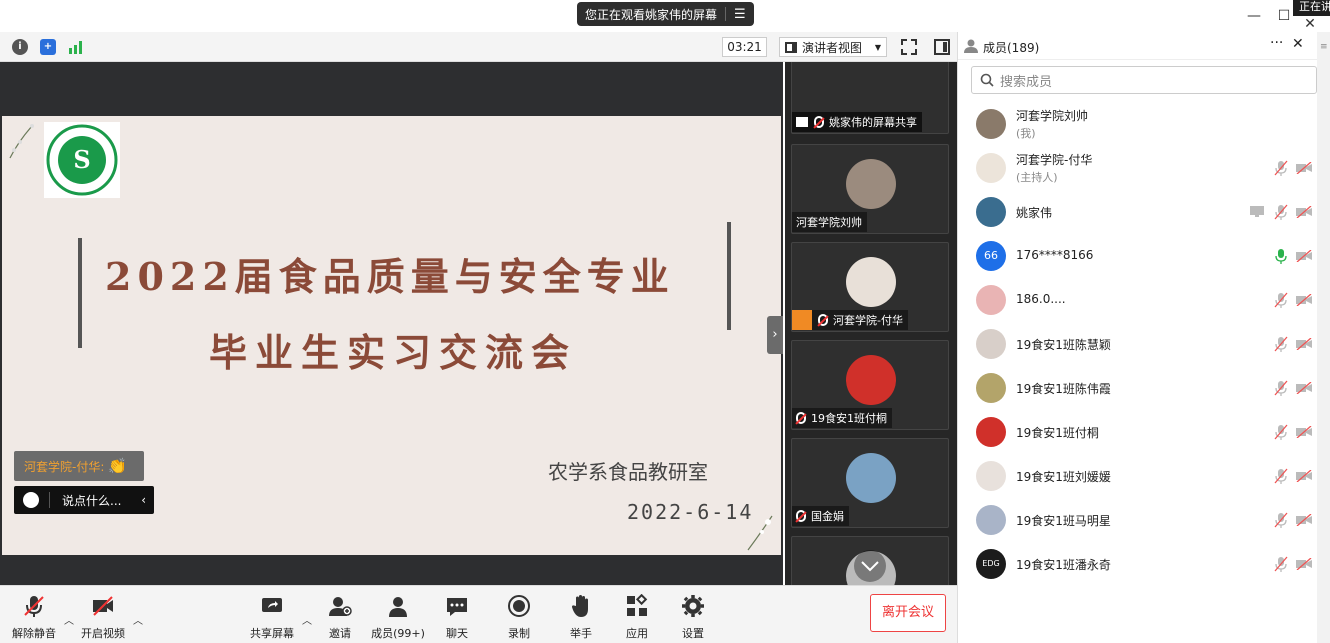  What do you see at coordinates (1146, 477) in the screenshot?
I see `member-row: 19食安1班刘媛媛` at bounding box center [1146, 477].